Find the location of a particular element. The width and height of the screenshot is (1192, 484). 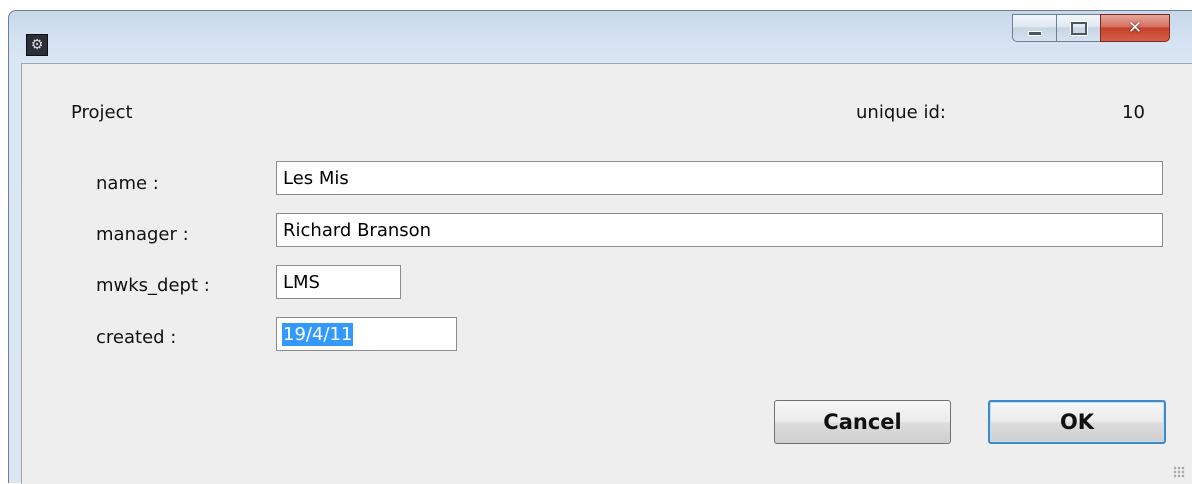

gear-icon: ⚙ is located at coordinates (37, 45).